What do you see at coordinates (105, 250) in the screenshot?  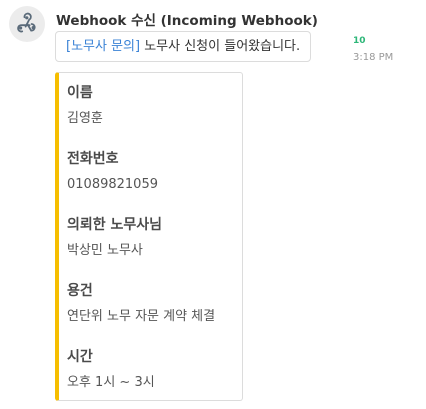 I see `field-value: 박상민 노무사` at bounding box center [105, 250].